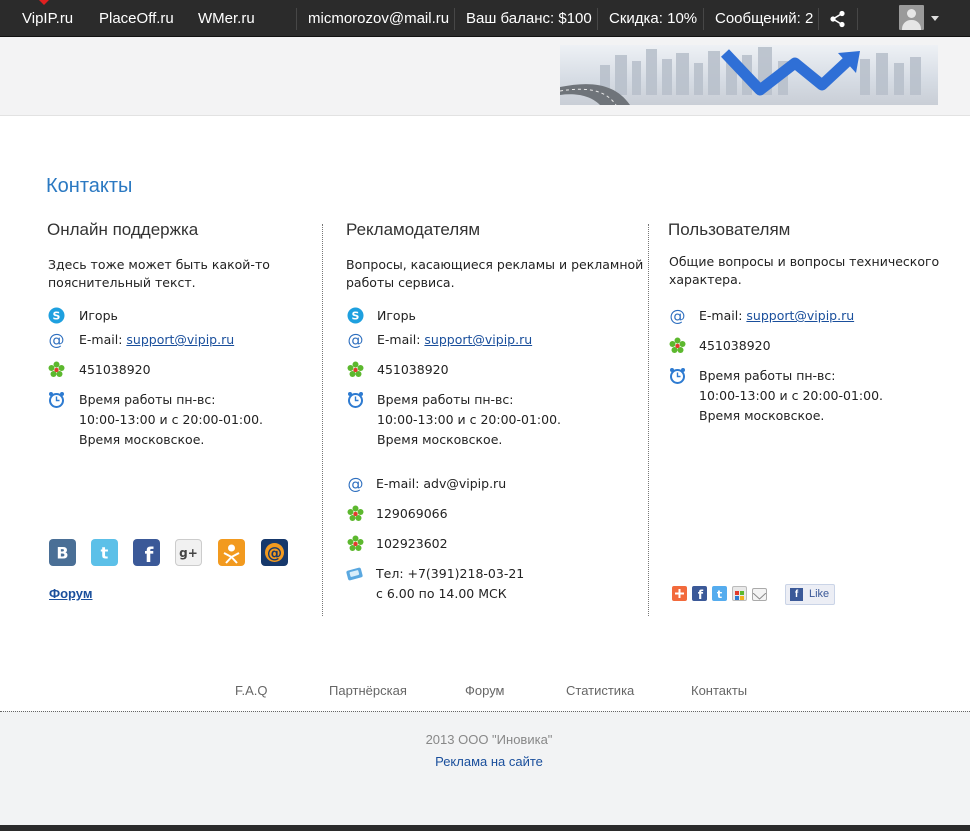  I want to click on advertisers-adv-email: E-mail: adv@vipip.ru, so click(441, 483).